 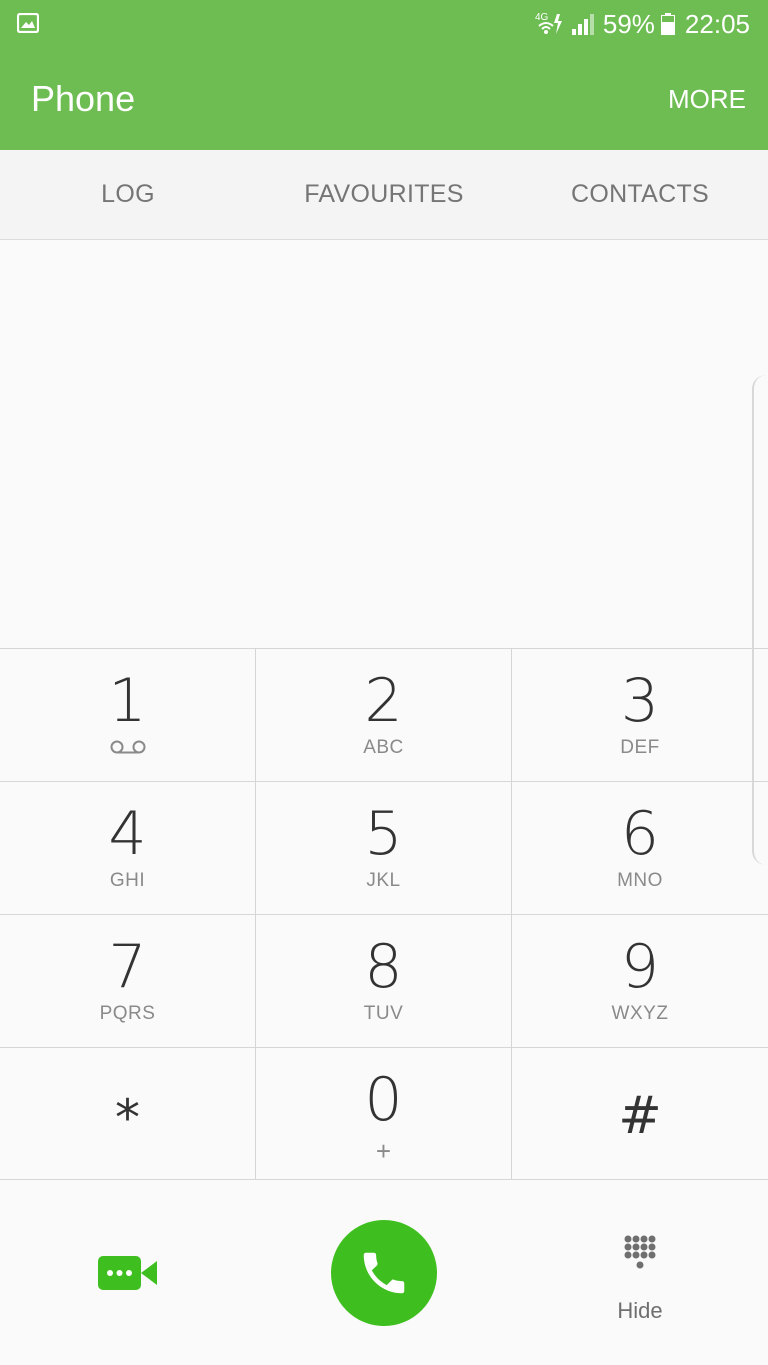 I want to click on signal-icon, so click(x=582, y=24).